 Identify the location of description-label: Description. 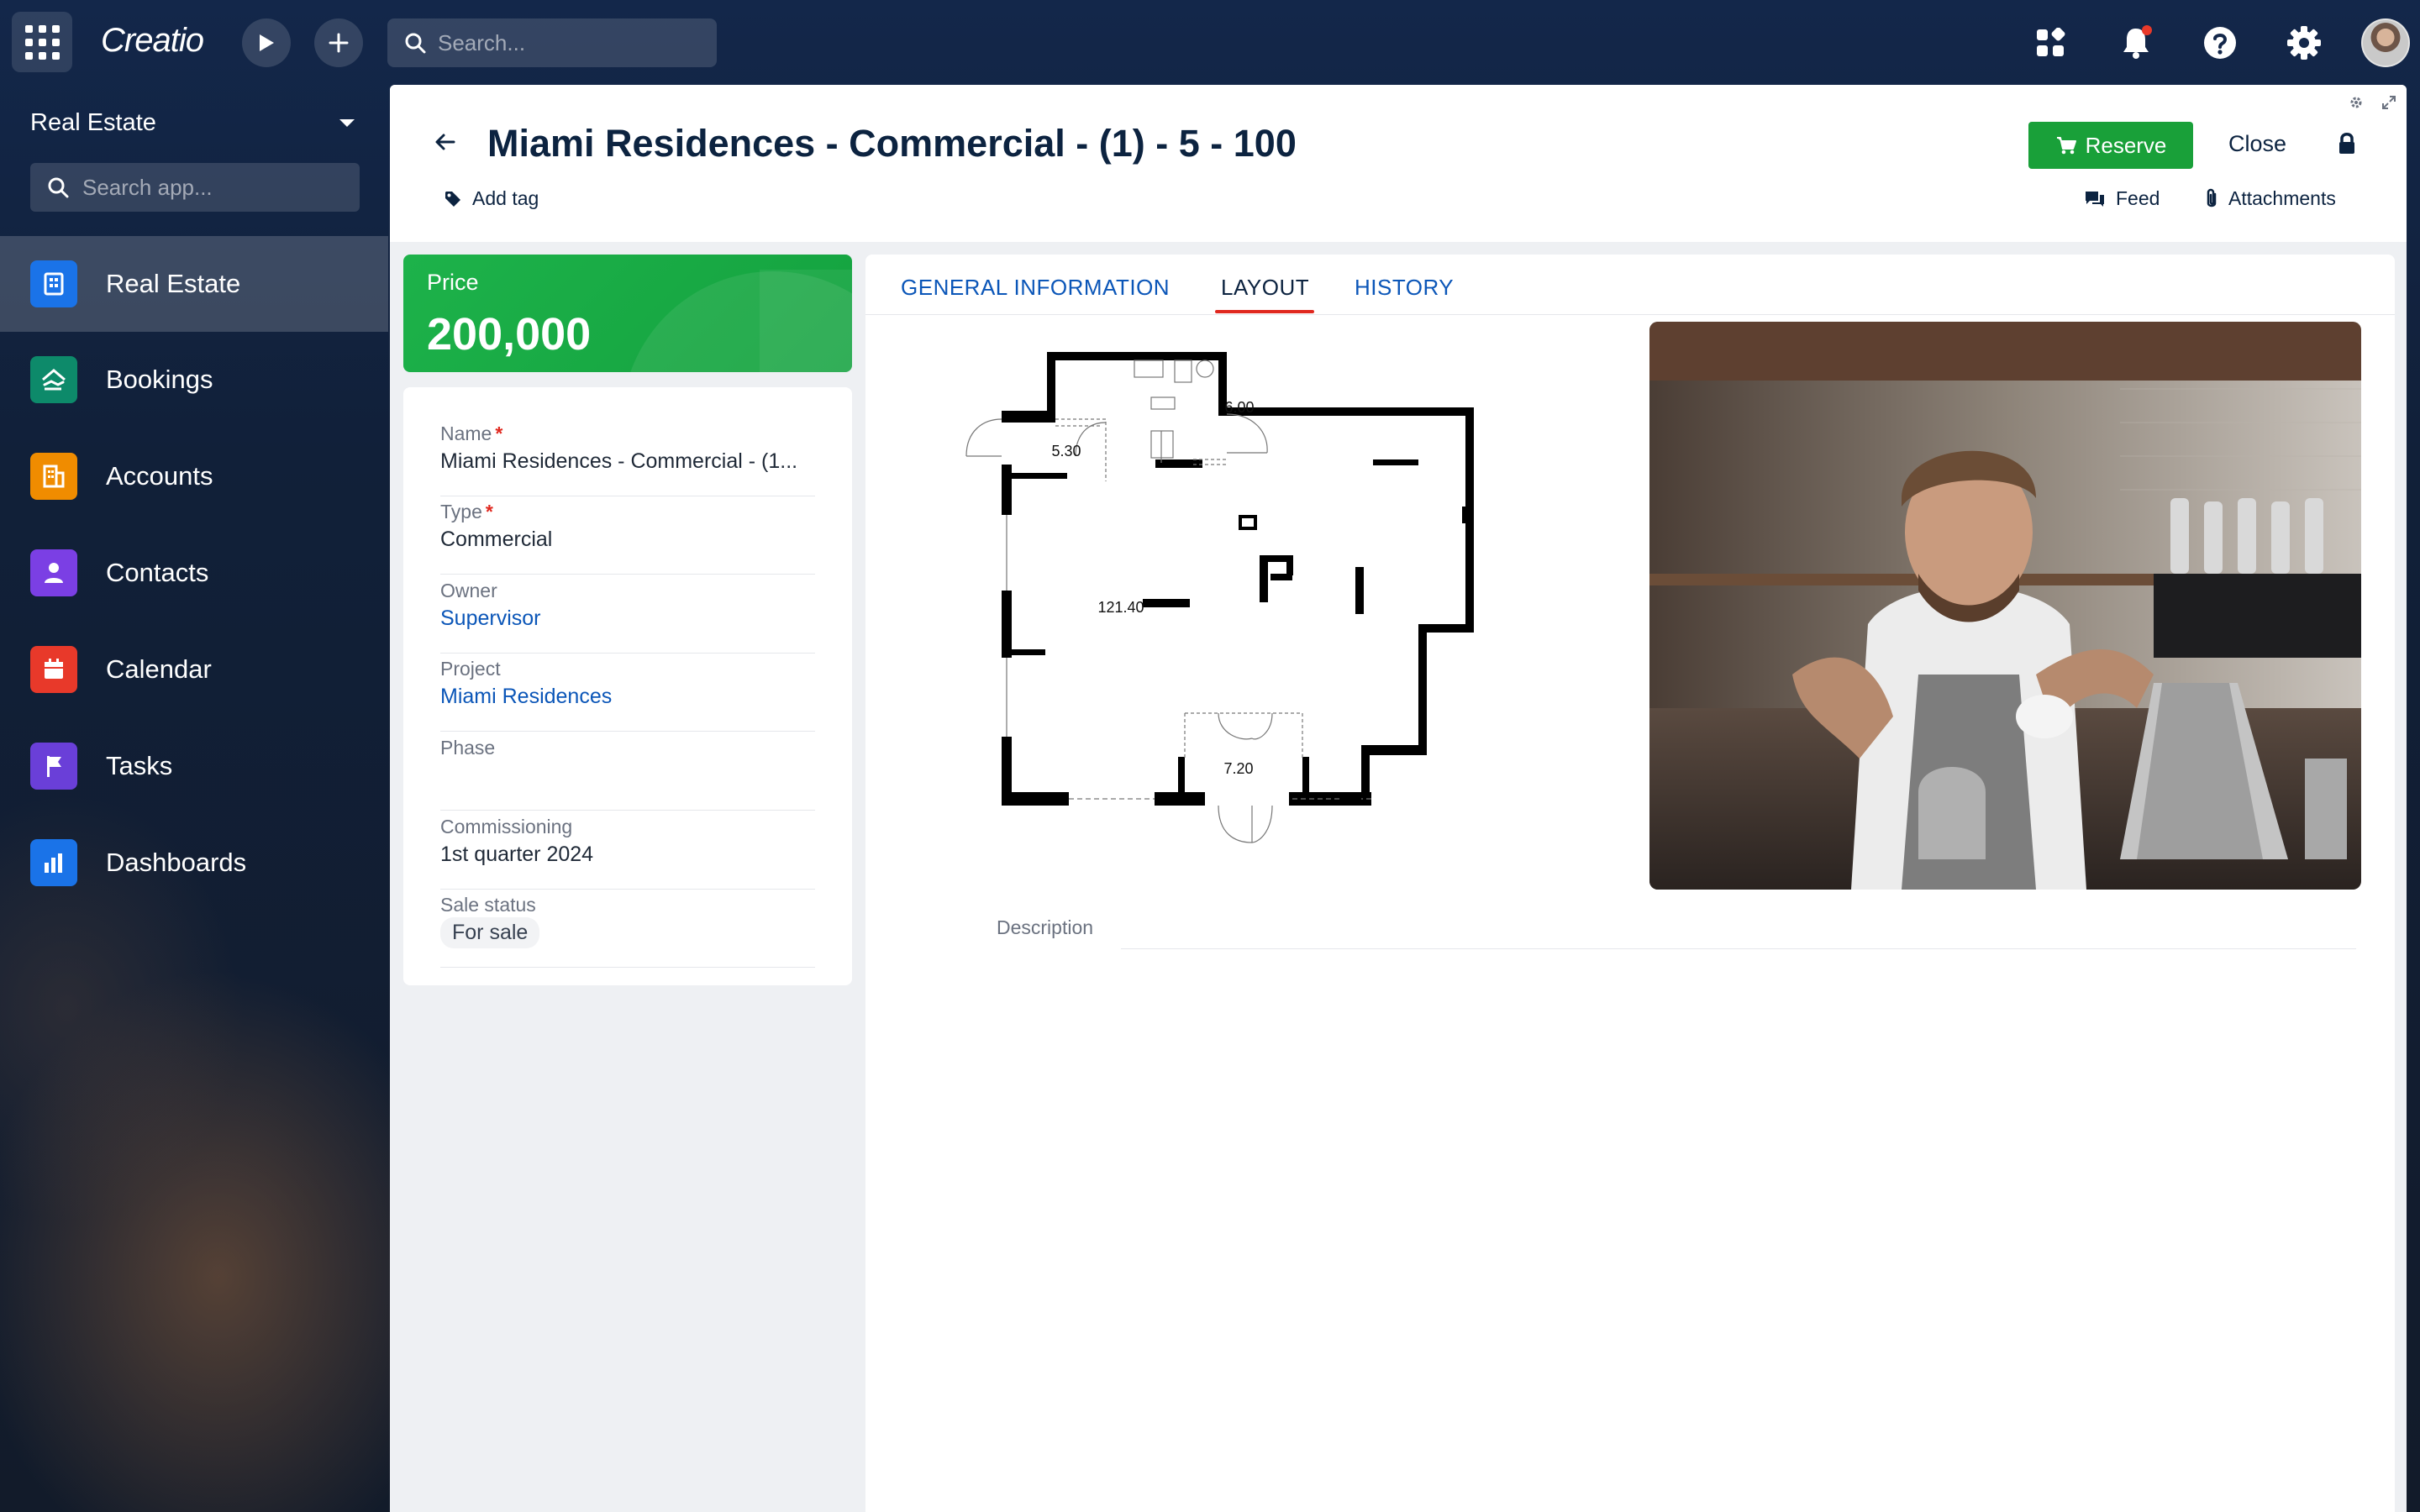
(1045, 927).